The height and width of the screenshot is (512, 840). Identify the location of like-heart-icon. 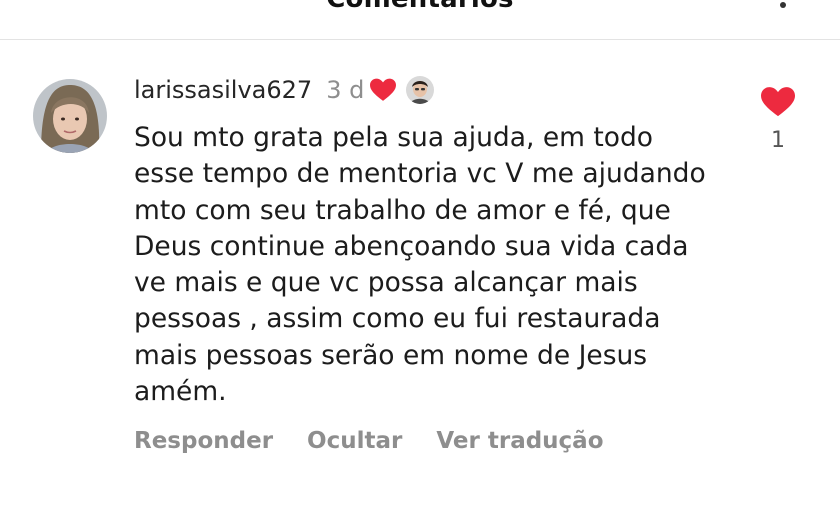
(778, 102).